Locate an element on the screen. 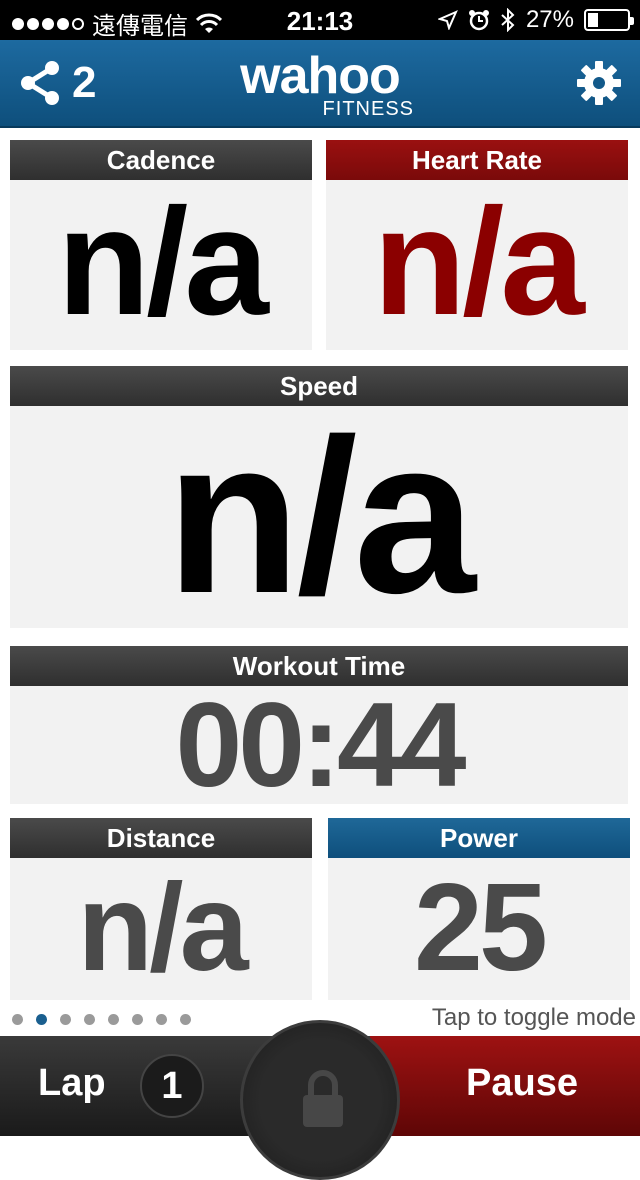  distance-value: n/a is located at coordinates (162, 928).